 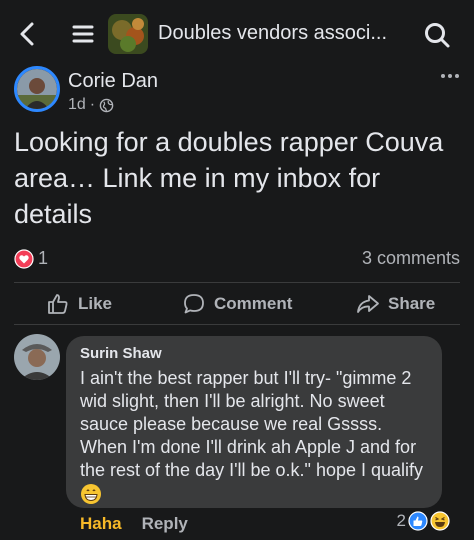 I want to click on comment-bubble-icon, so click(x=194, y=304).